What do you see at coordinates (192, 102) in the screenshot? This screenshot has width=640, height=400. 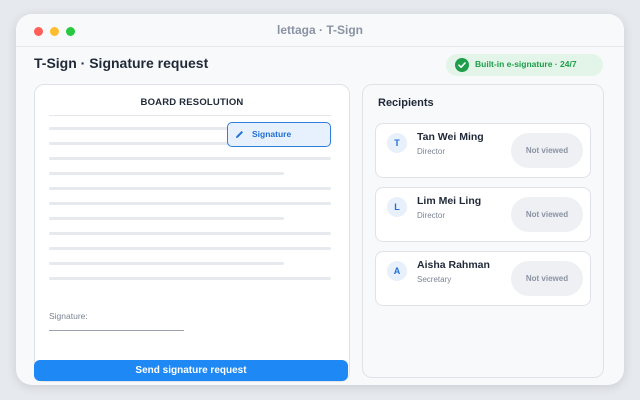 I see `document-heading: BOARD RESOLUTION` at bounding box center [192, 102].